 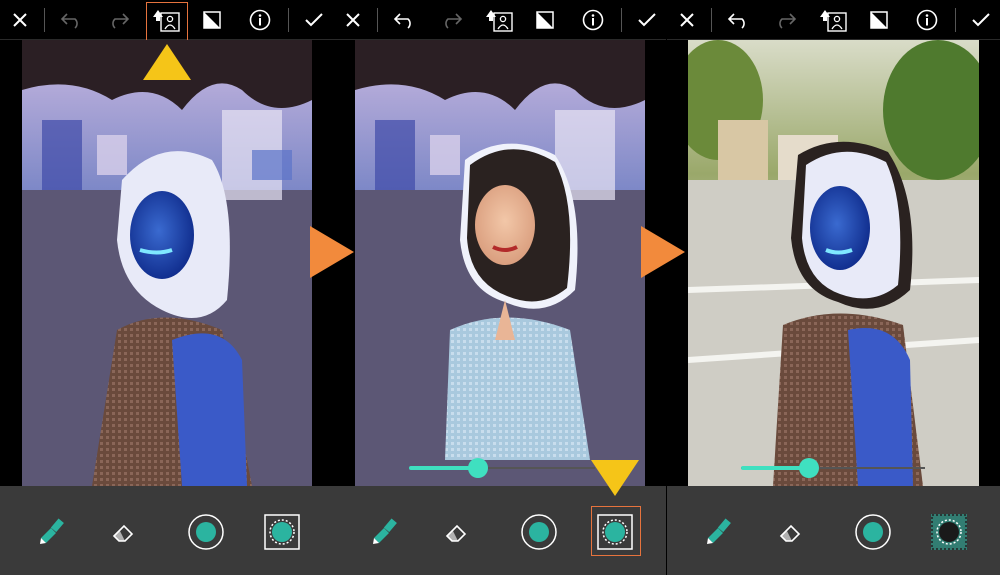 What do you see at coordinates (616, 531) in the screenshot?
I see `outline-highlight-box` at bounding box center [616, 531].